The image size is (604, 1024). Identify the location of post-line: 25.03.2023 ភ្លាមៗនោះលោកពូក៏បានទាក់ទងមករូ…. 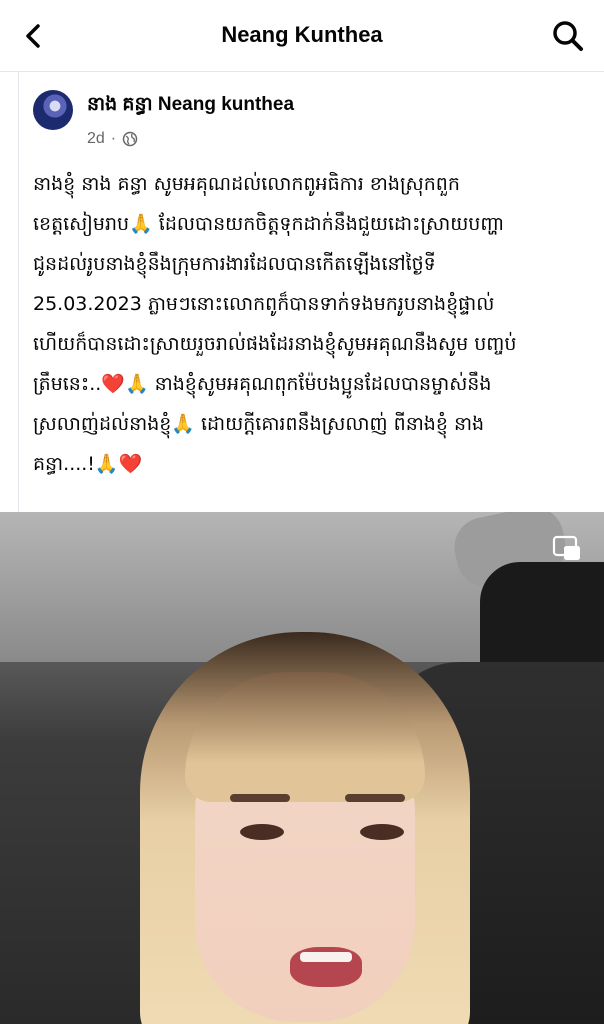
(264, 304).